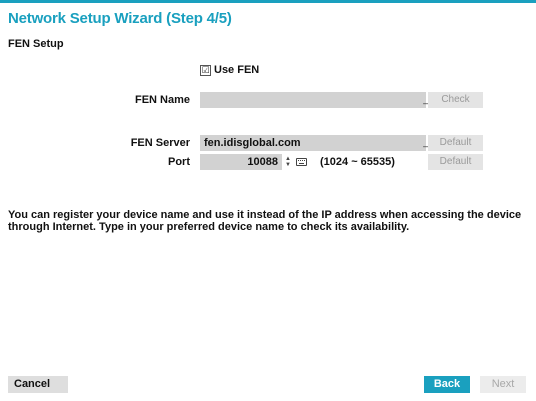 This screenshot has height=401, width=536. I want to click on fen-server-label: FEN Server, so click(160, 143).